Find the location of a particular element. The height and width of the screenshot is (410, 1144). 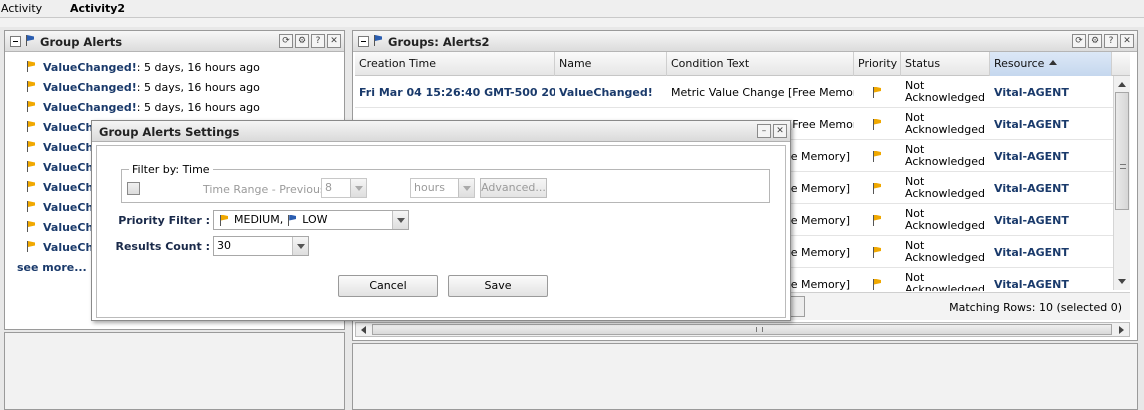

sort-ascending-icon is located at coordinates (1053, 62).